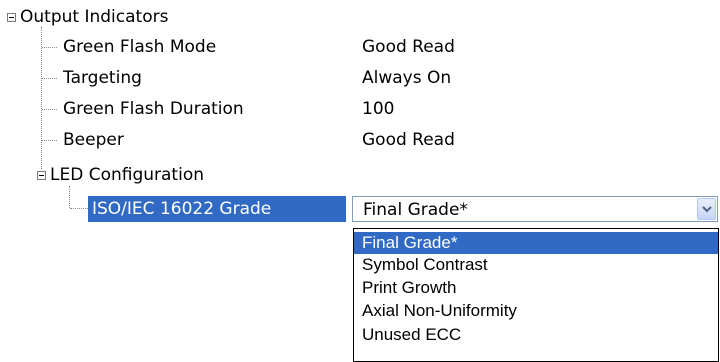 The height and width of the screenshot is (362, 720). What do you see at coordinates (153, 109) in the screenshot?
I see `tree-node-green-flash-duration: Green Flash Duration` at bounding box center [153, 109].